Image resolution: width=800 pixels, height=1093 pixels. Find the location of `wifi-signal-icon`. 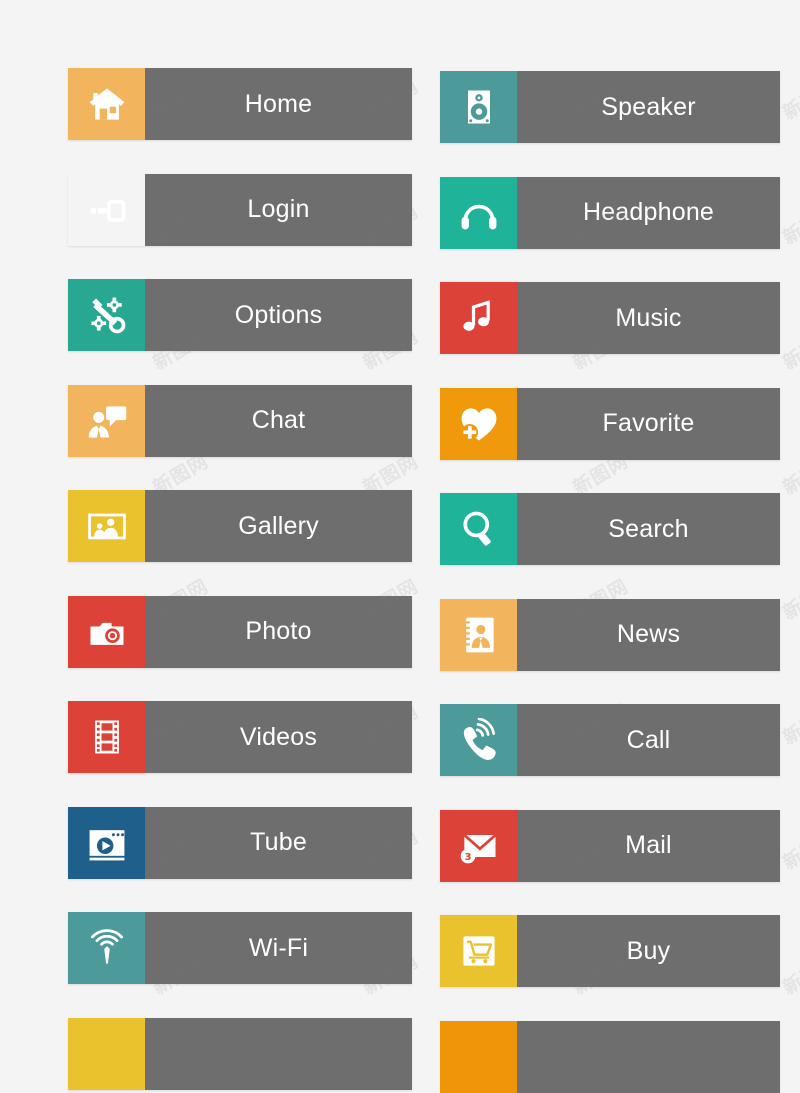

wifi-signal-icon is located at coordinates (106, 948).